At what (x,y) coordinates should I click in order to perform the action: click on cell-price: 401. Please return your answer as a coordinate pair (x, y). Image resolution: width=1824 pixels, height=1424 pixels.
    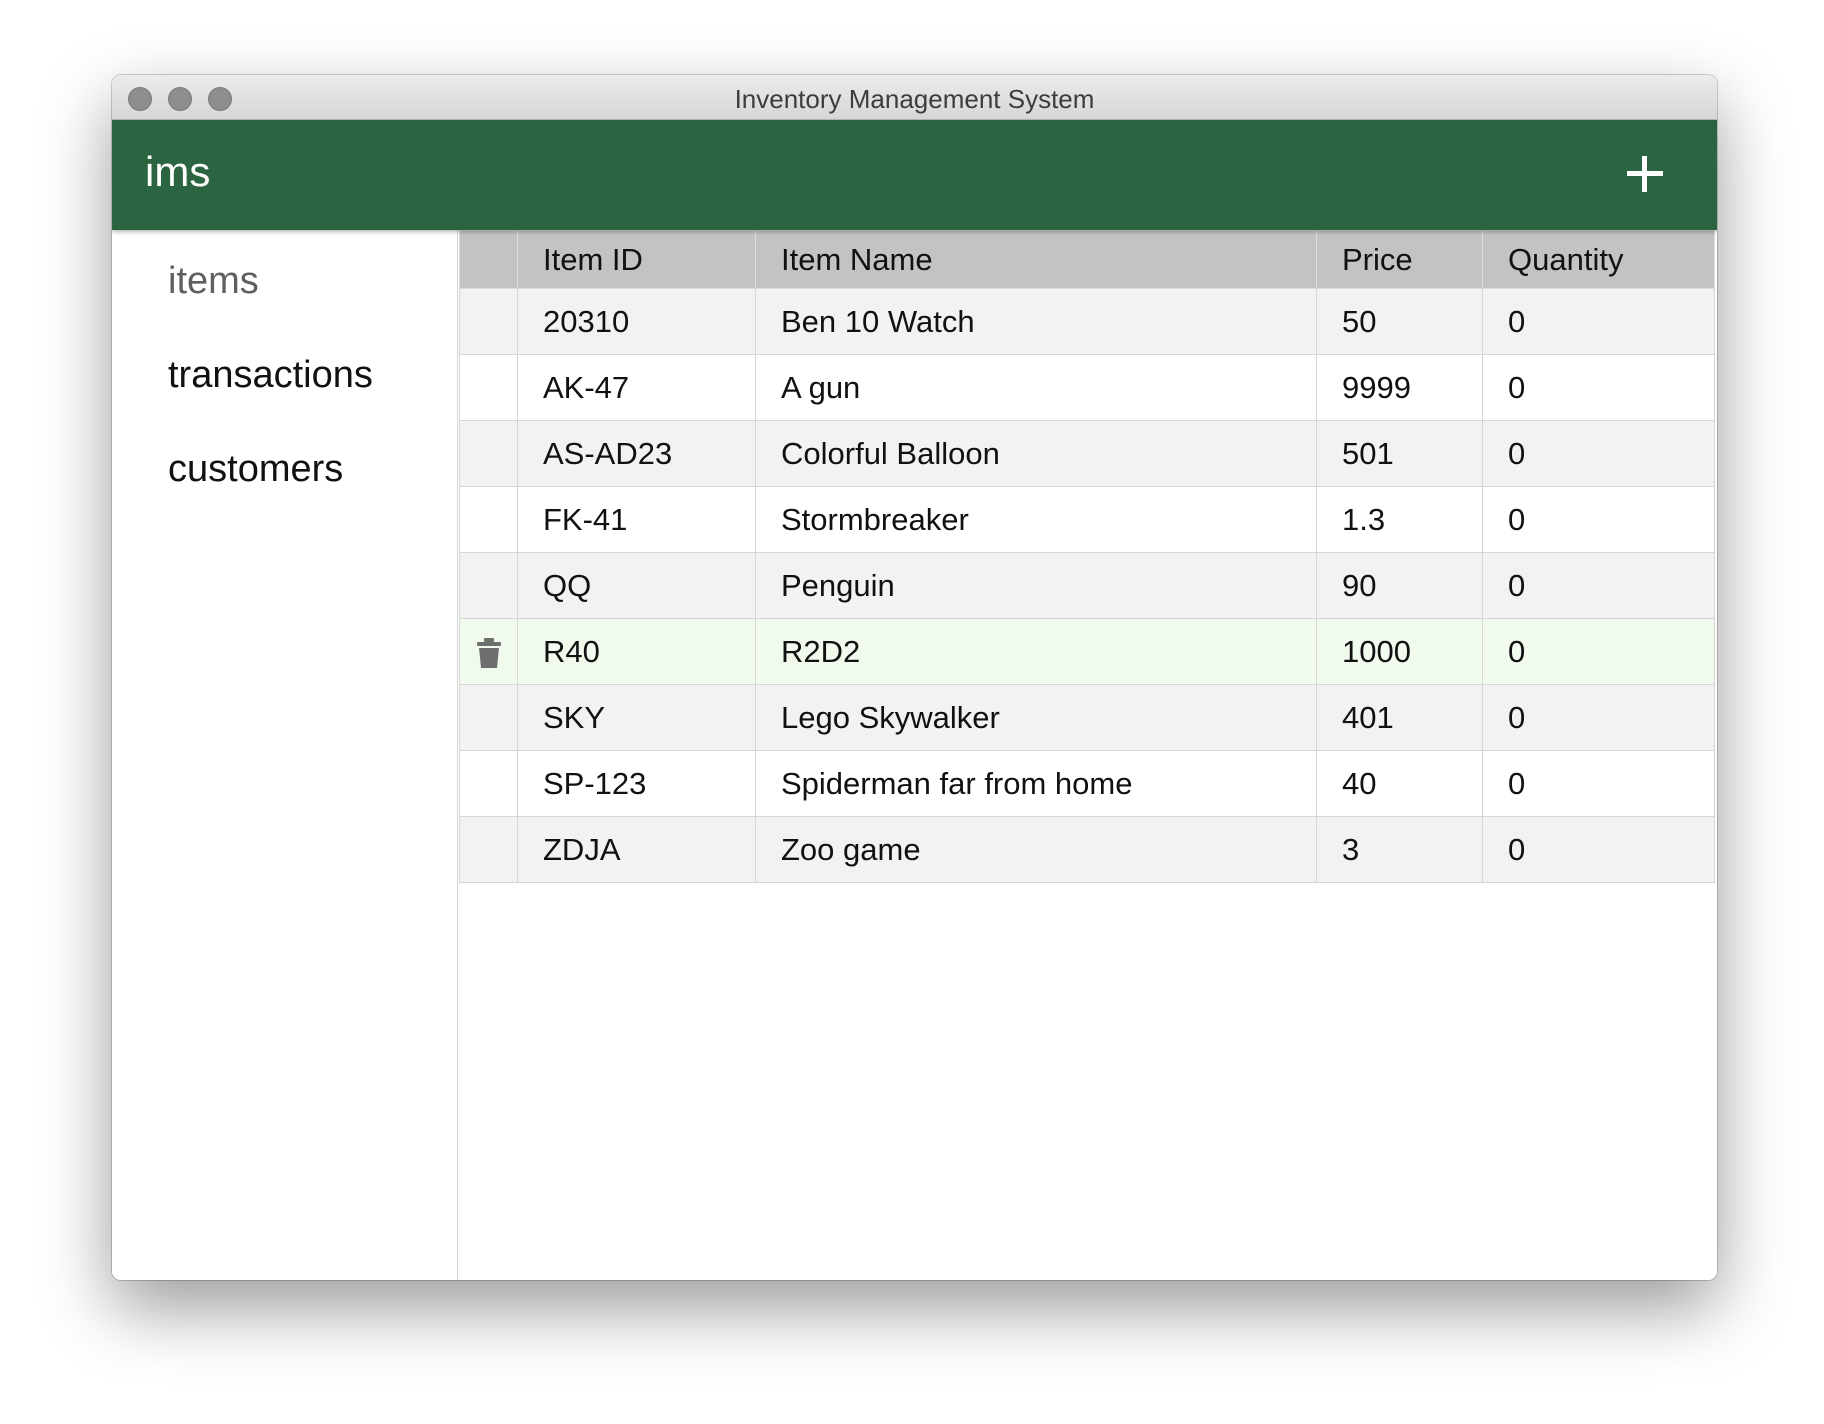
    Looking at the image, I should click on (1399, 717).